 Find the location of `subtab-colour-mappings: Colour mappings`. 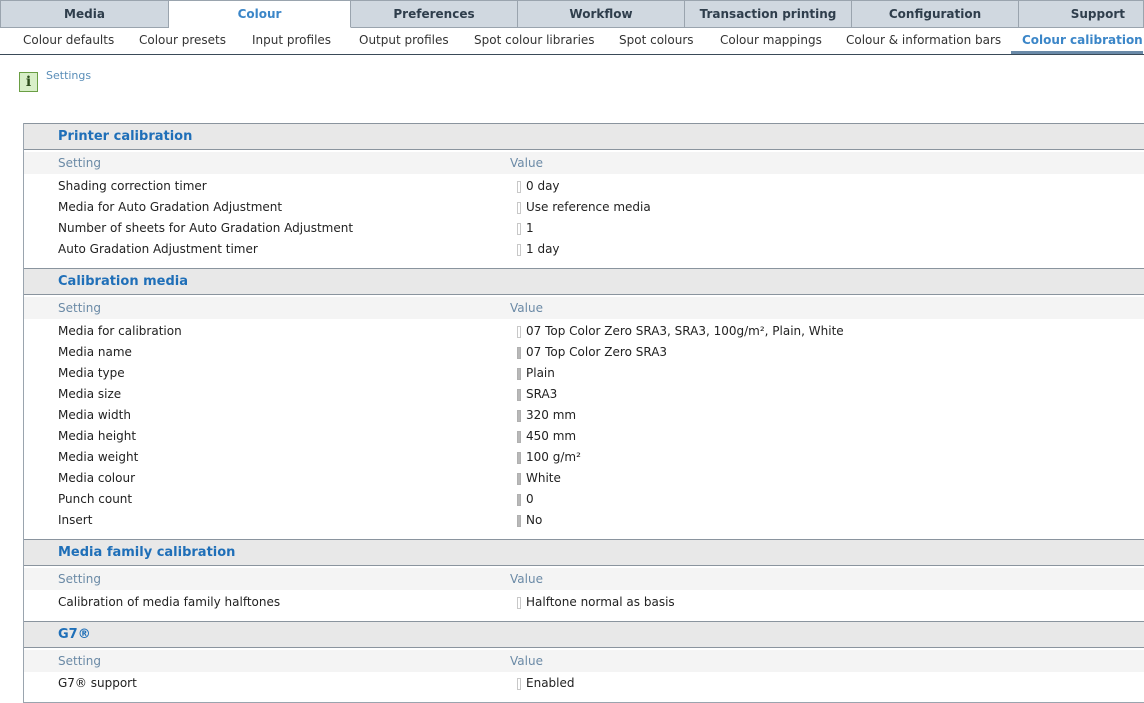

subtab-colour-mappings: Colour mappings is located at coordinates (771, 41).